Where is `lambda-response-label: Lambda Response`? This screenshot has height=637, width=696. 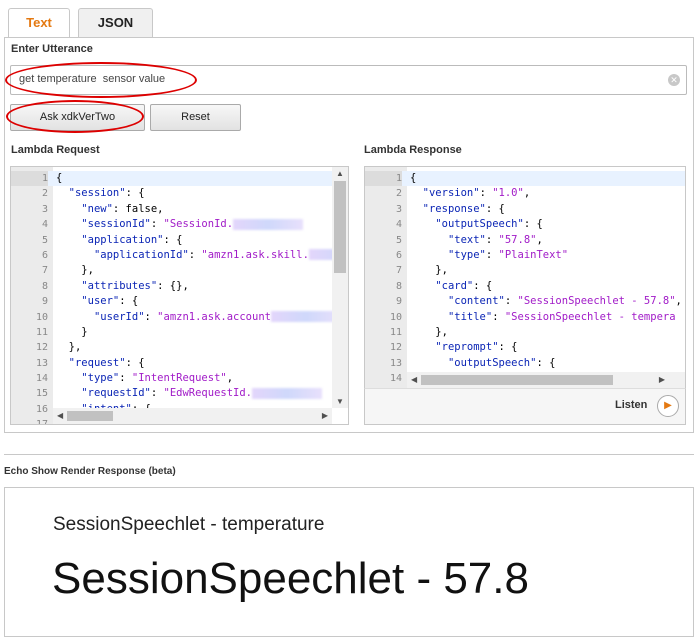 lambda-response-label: Lambda Response is located at coordinates (413, 150).